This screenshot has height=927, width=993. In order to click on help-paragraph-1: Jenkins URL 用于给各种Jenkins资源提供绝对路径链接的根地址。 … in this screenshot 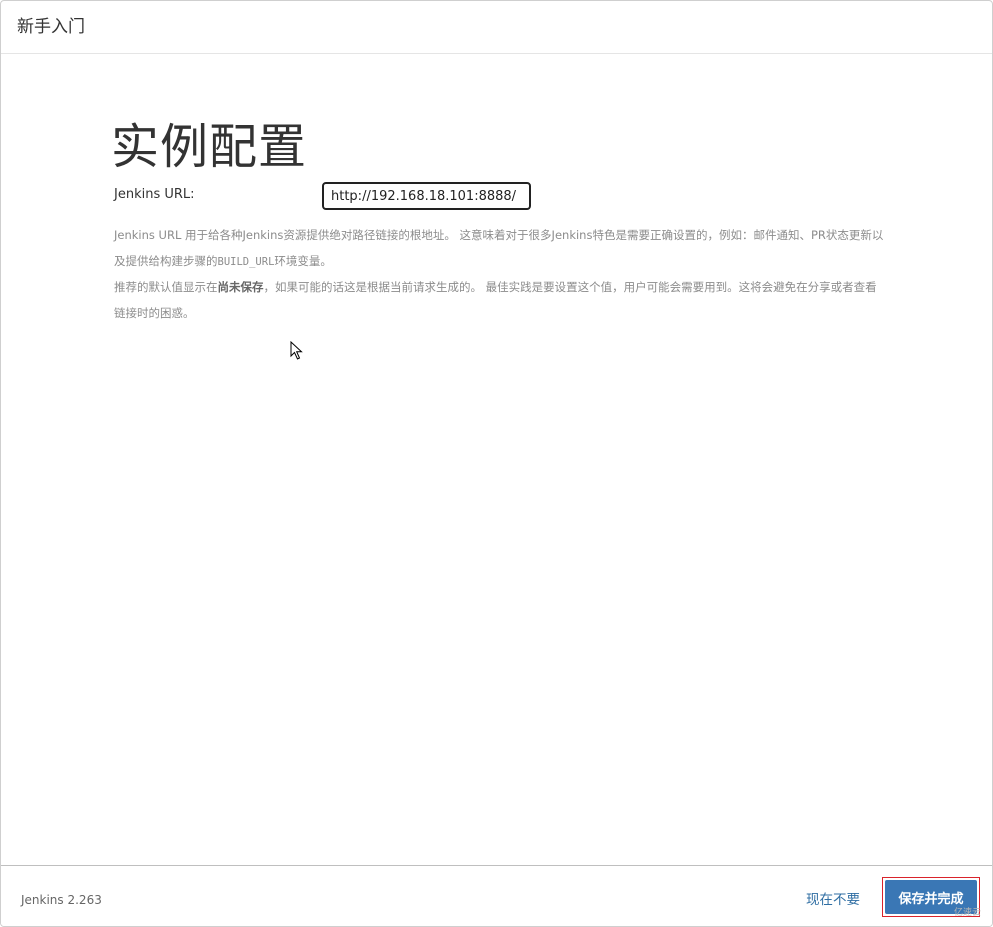, I will do `click(499, 249)`.